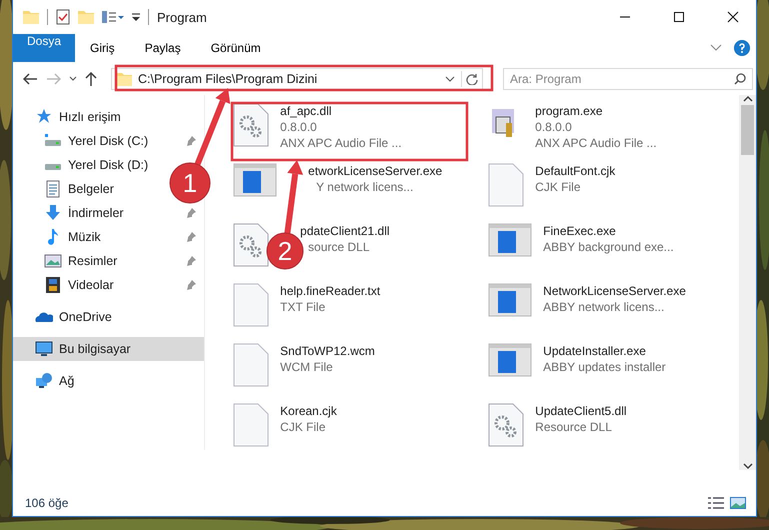 Image resolution: width=769 pixels, height=530 pixels. I want to click on file-name: etworkLicenseServer.exe, so click(375, 171).